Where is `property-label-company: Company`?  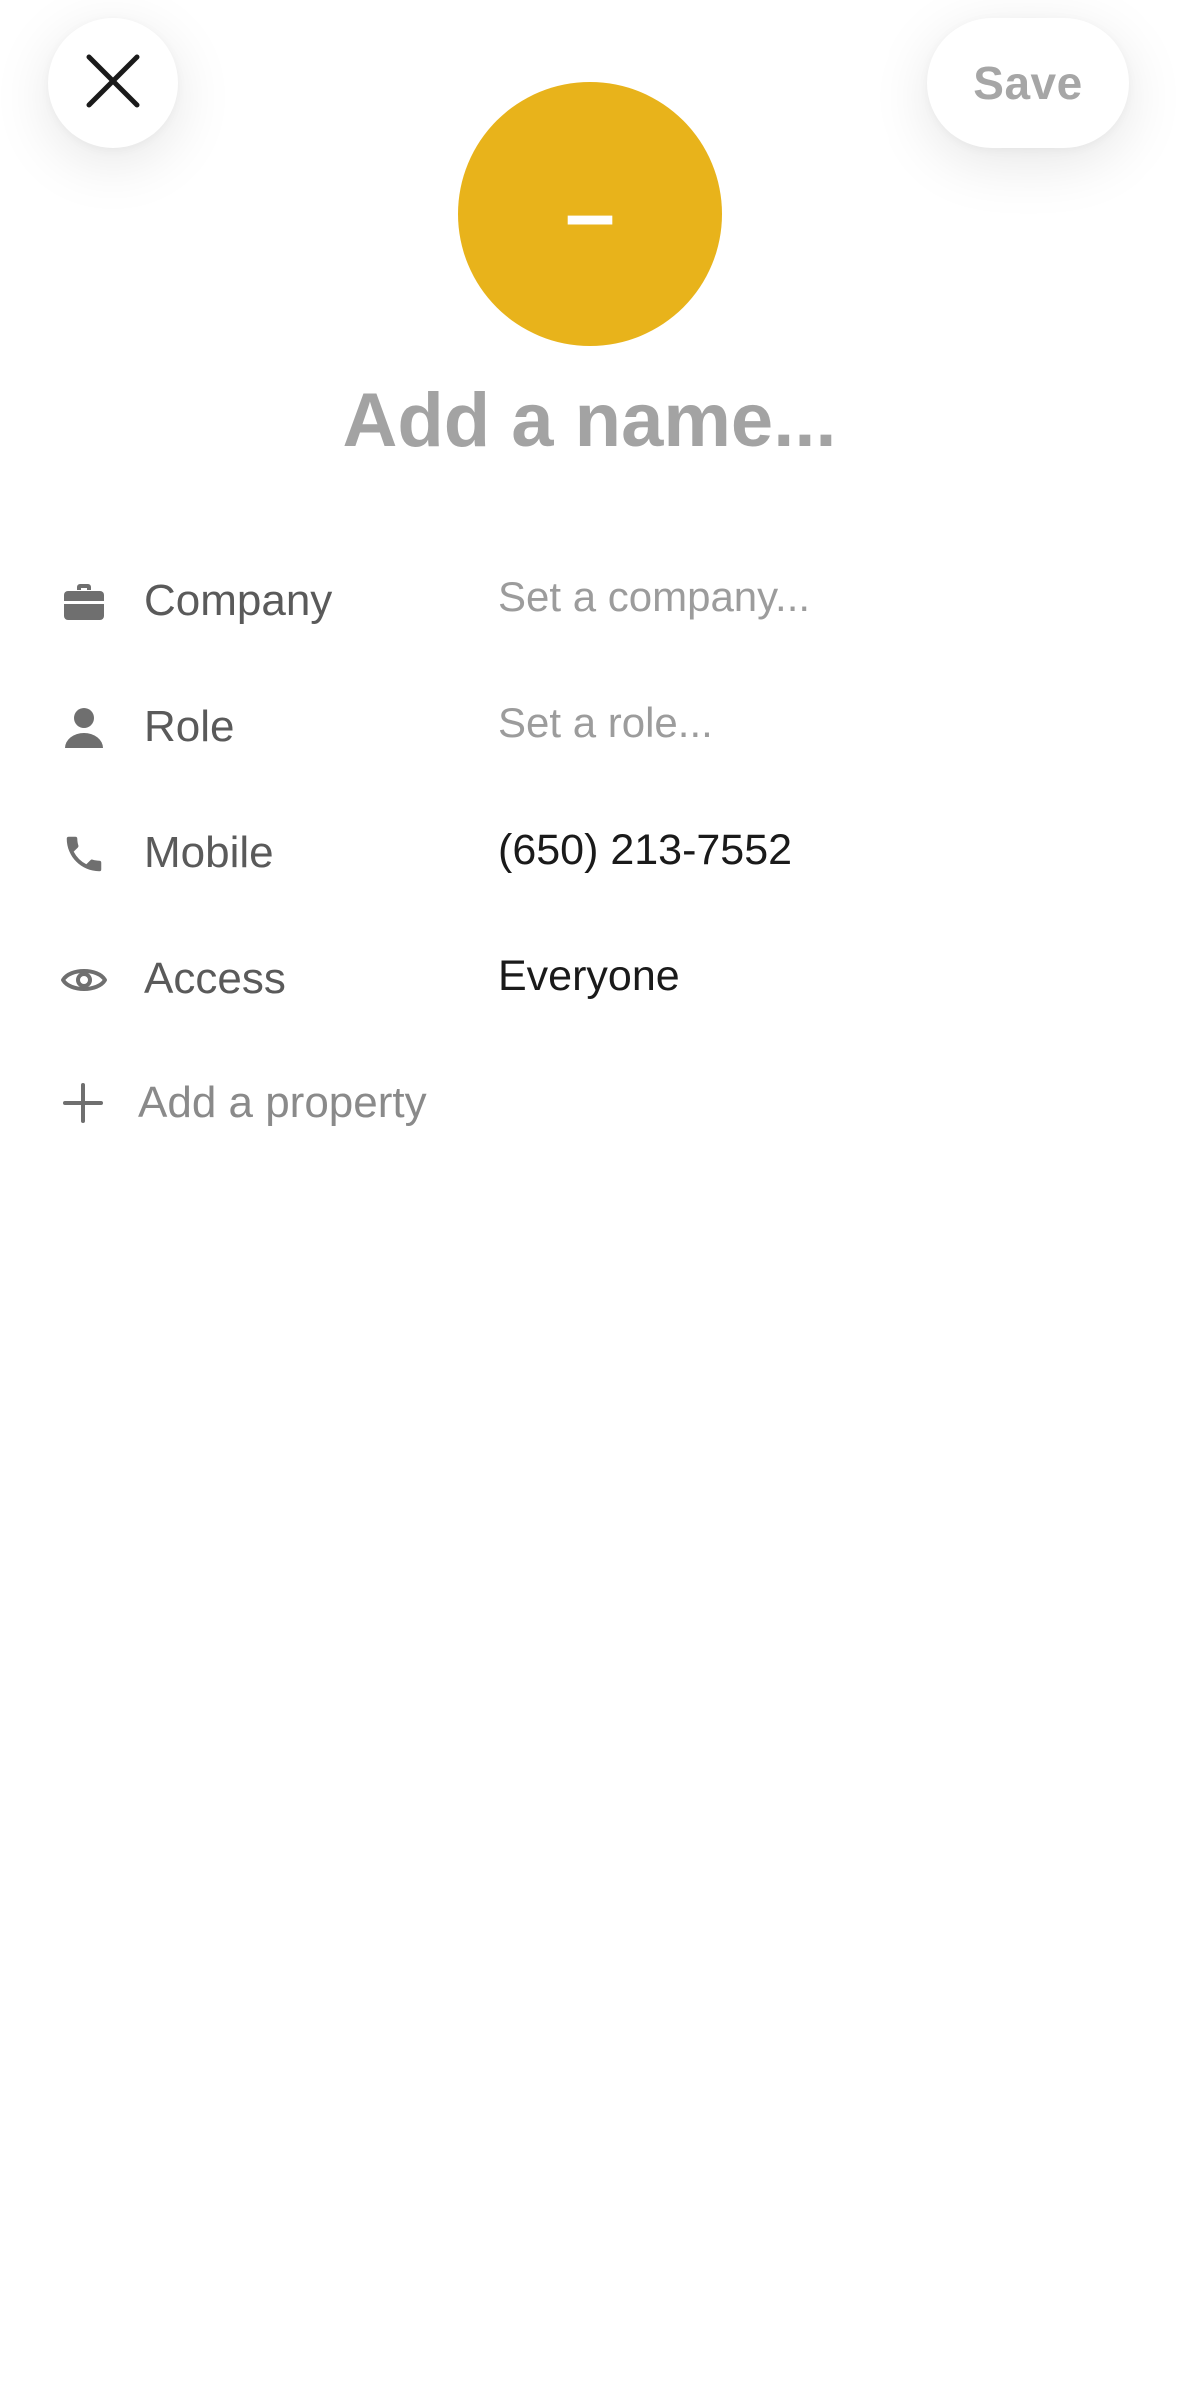 property-label-company: Company is located at coordinates (238, 600).